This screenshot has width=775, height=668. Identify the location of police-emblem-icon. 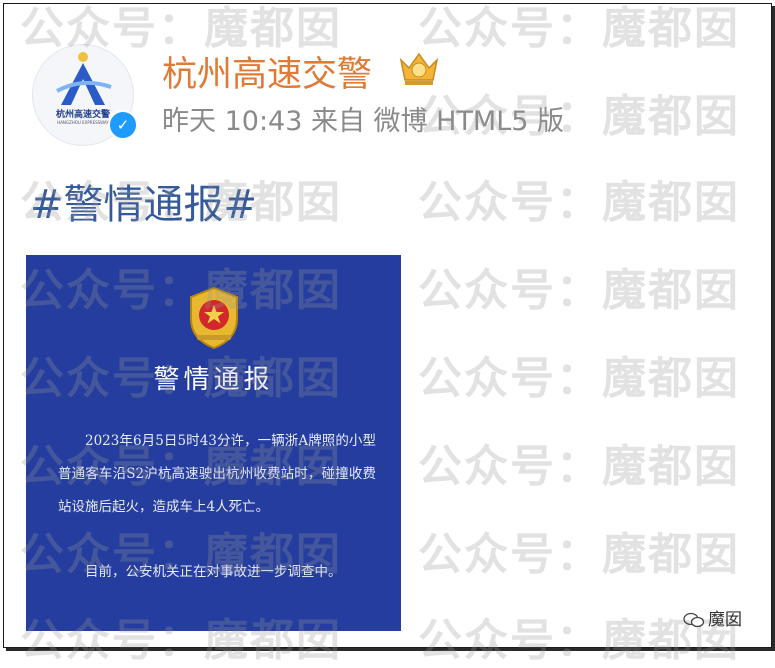
(214, 318).